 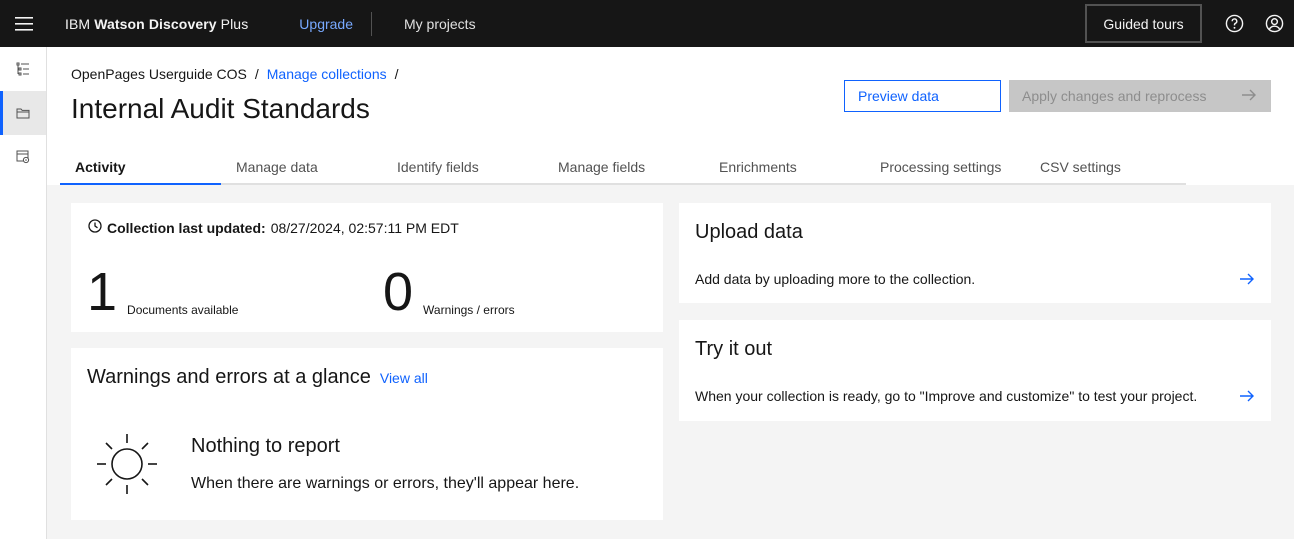 What do you see at coordinates (1274, 23) in the screenshot?
I see `user-avatar-icon` at bounding box center [1274, 23].